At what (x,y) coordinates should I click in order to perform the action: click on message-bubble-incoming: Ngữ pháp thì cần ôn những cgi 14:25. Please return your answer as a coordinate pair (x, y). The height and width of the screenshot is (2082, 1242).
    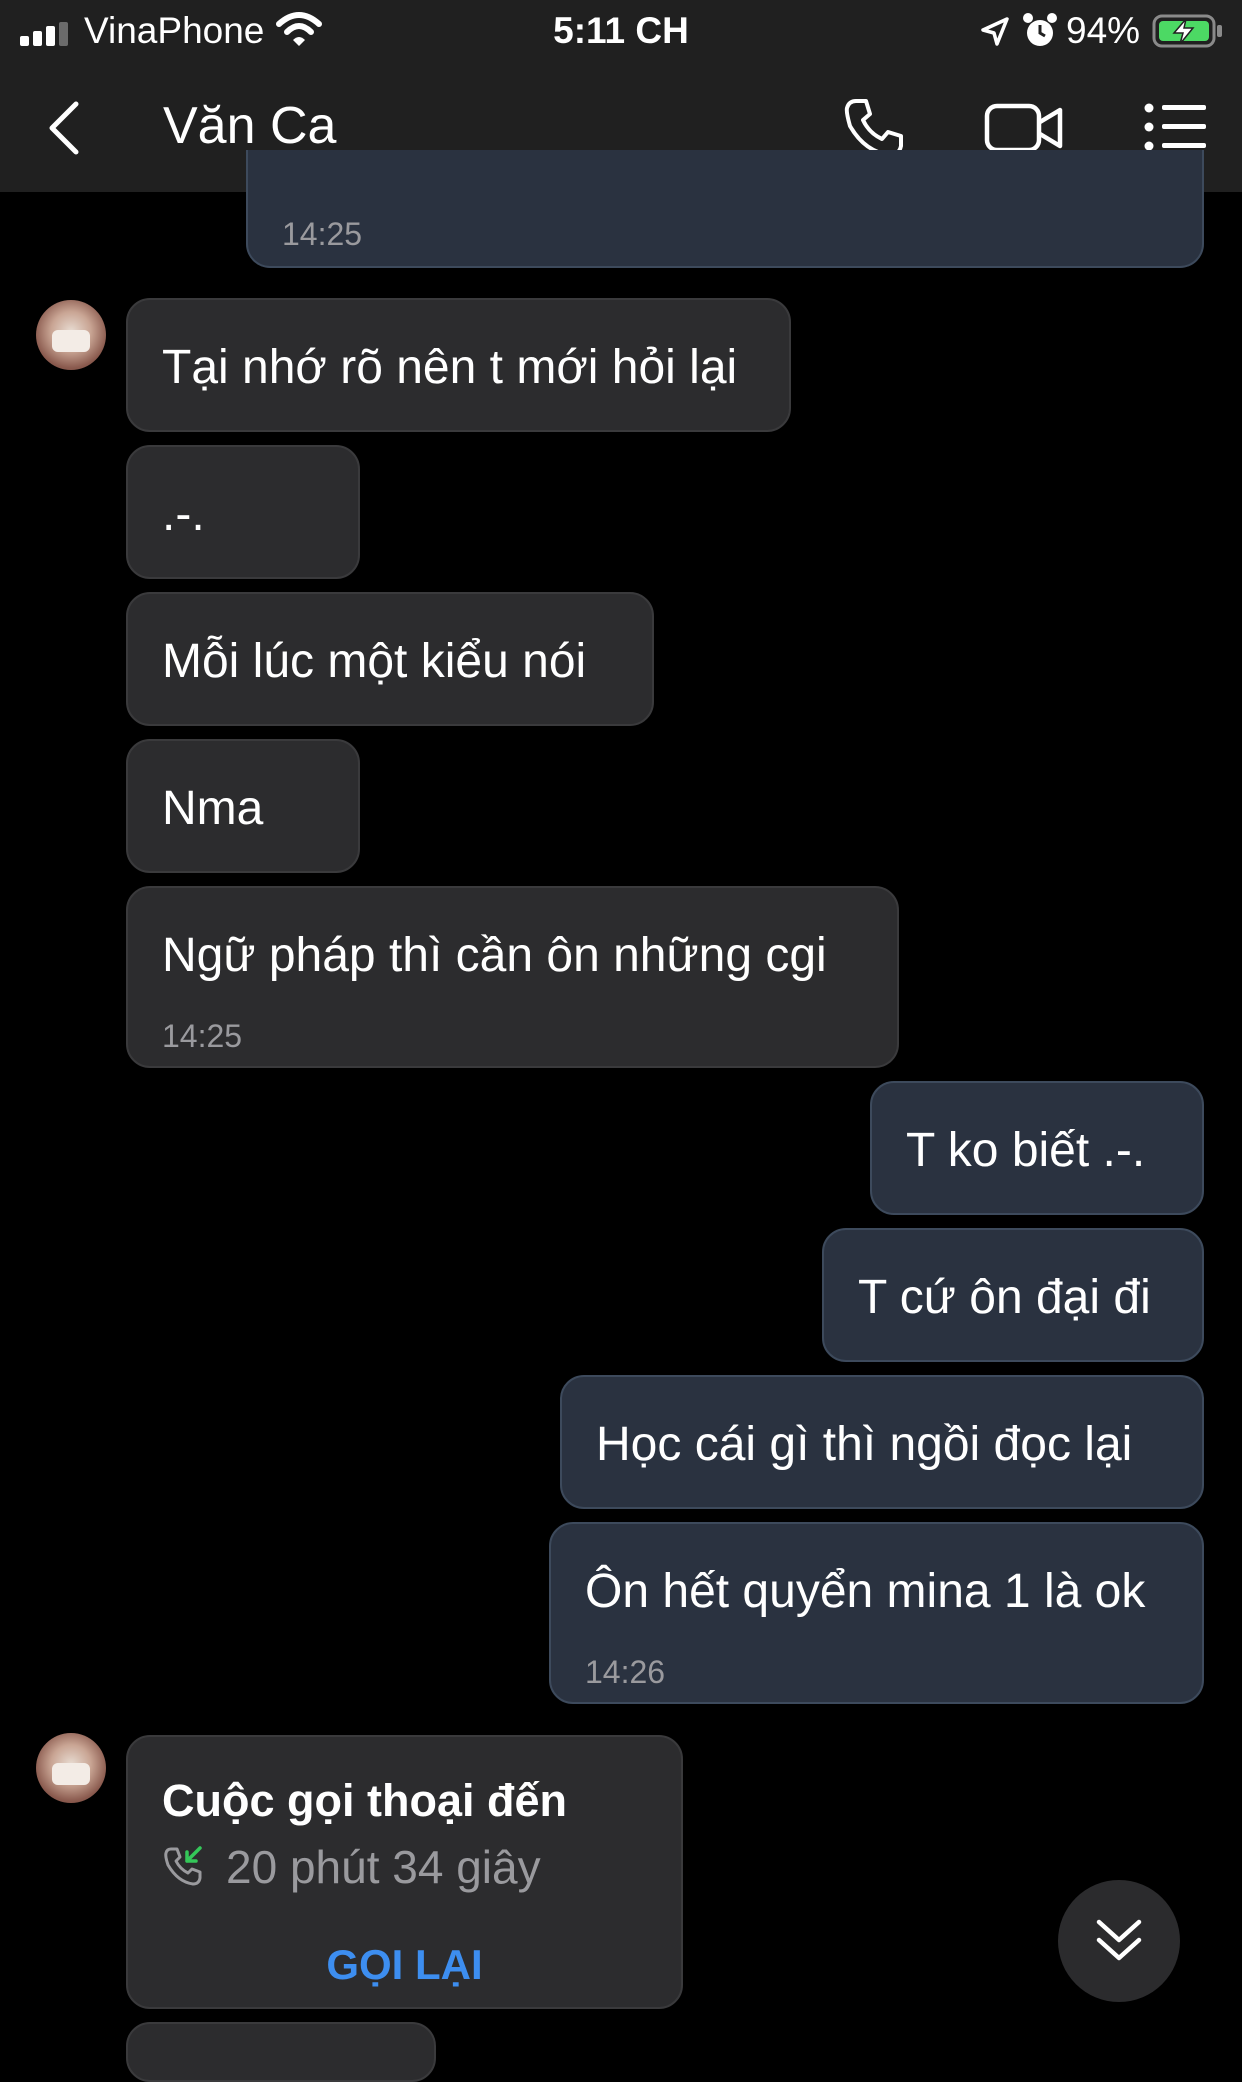
    Looking at the image, I should click on (512, 977).